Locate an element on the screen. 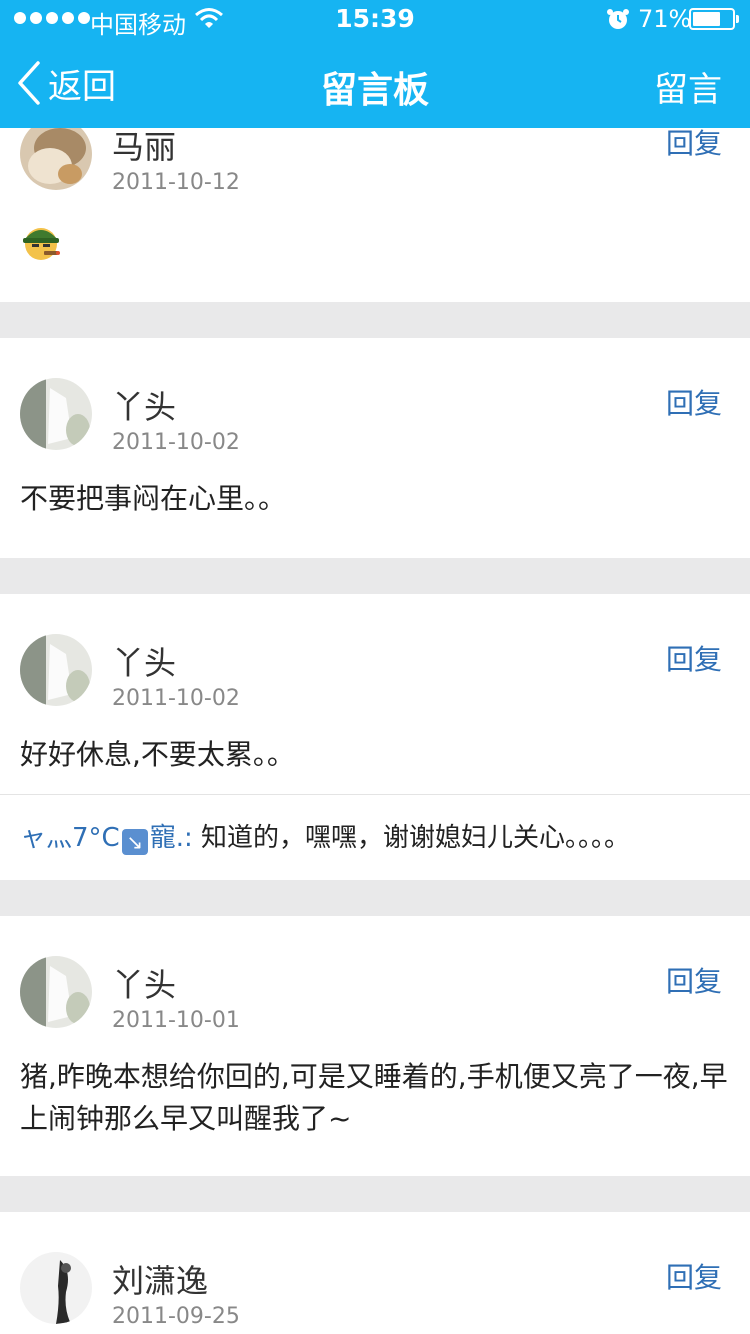 Image resolution: width=750 pixels, height=1334 pixels. reply-thread: ャ灬7°C ↘ 寵.: 知道的，嘿嘿，谢谢媳妇儿关心。。。。 is located at coordinates (375, 837).